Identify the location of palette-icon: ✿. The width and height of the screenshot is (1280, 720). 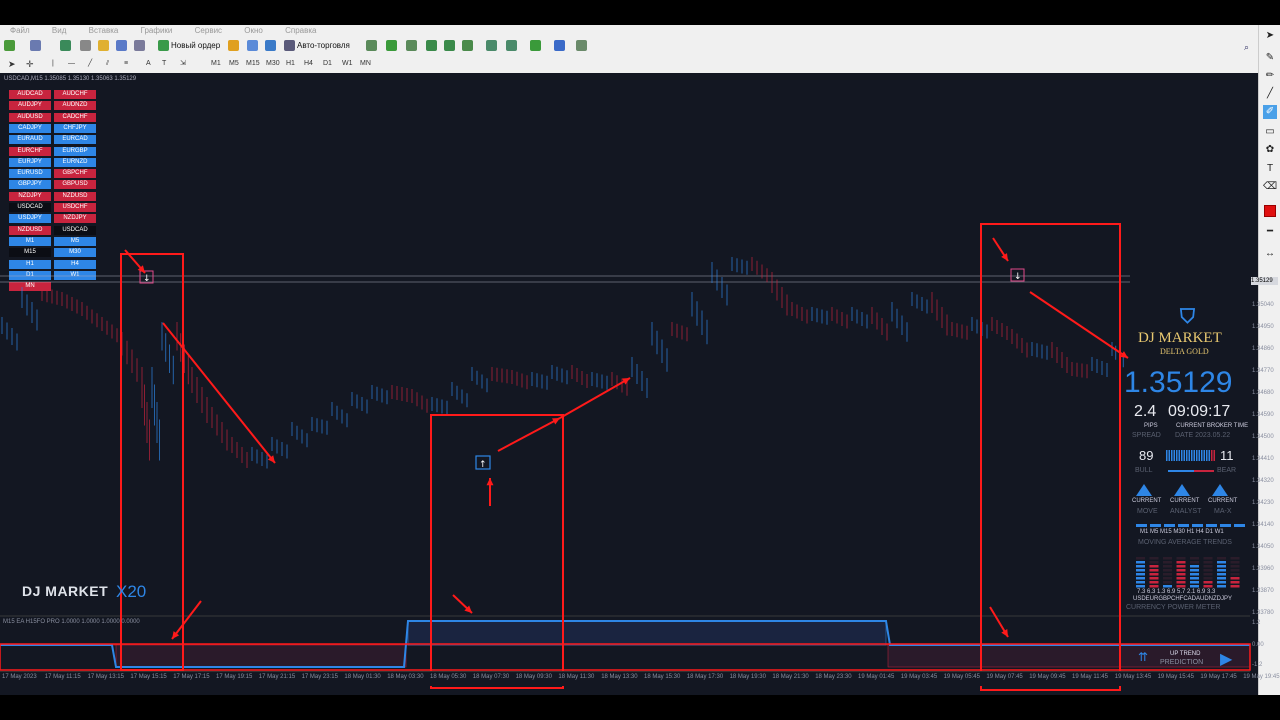
(1270, 150).